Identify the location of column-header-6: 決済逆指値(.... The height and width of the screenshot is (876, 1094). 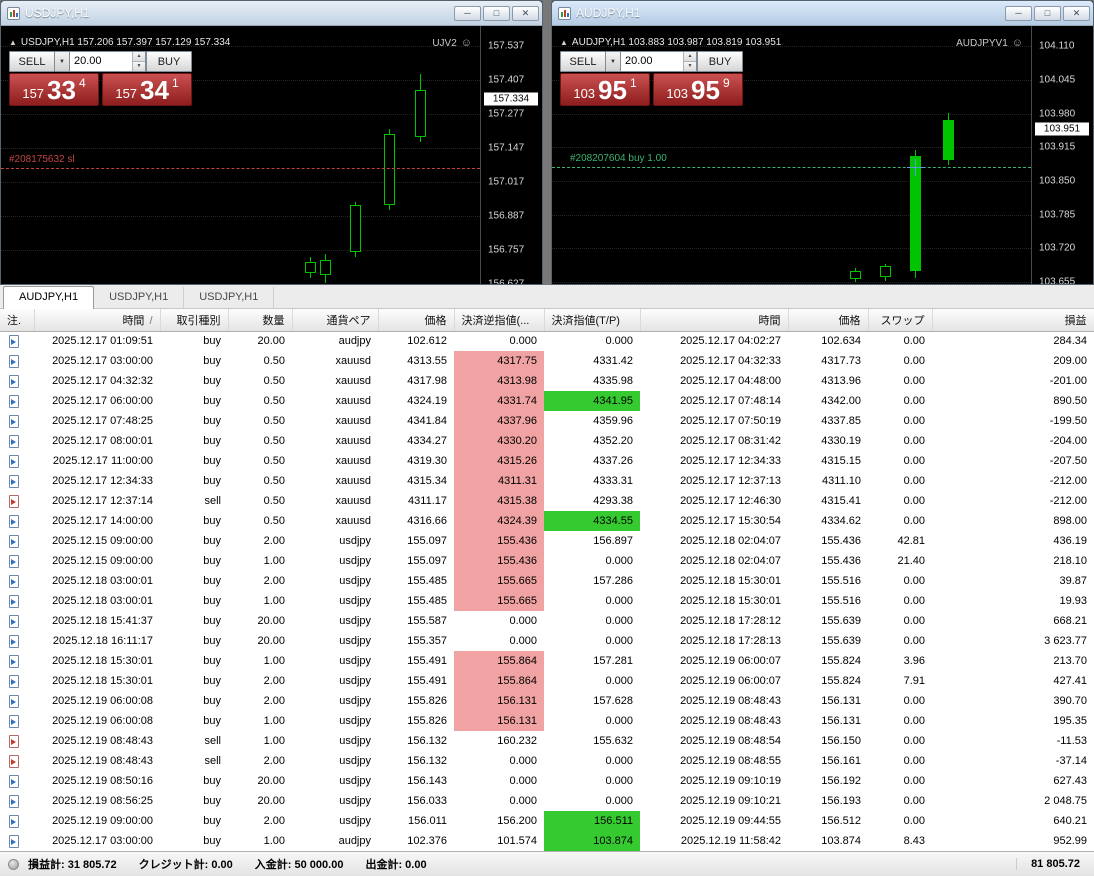
(499, 320).